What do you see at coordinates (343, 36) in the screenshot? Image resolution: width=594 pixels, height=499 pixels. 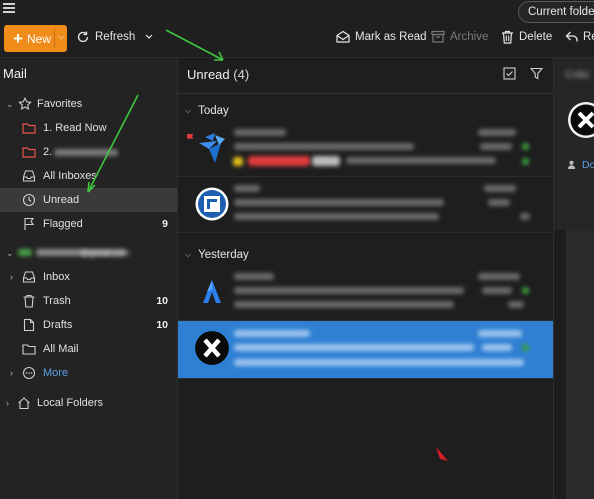 I see `envelope-open-icon` at bounding box center [343, 36].